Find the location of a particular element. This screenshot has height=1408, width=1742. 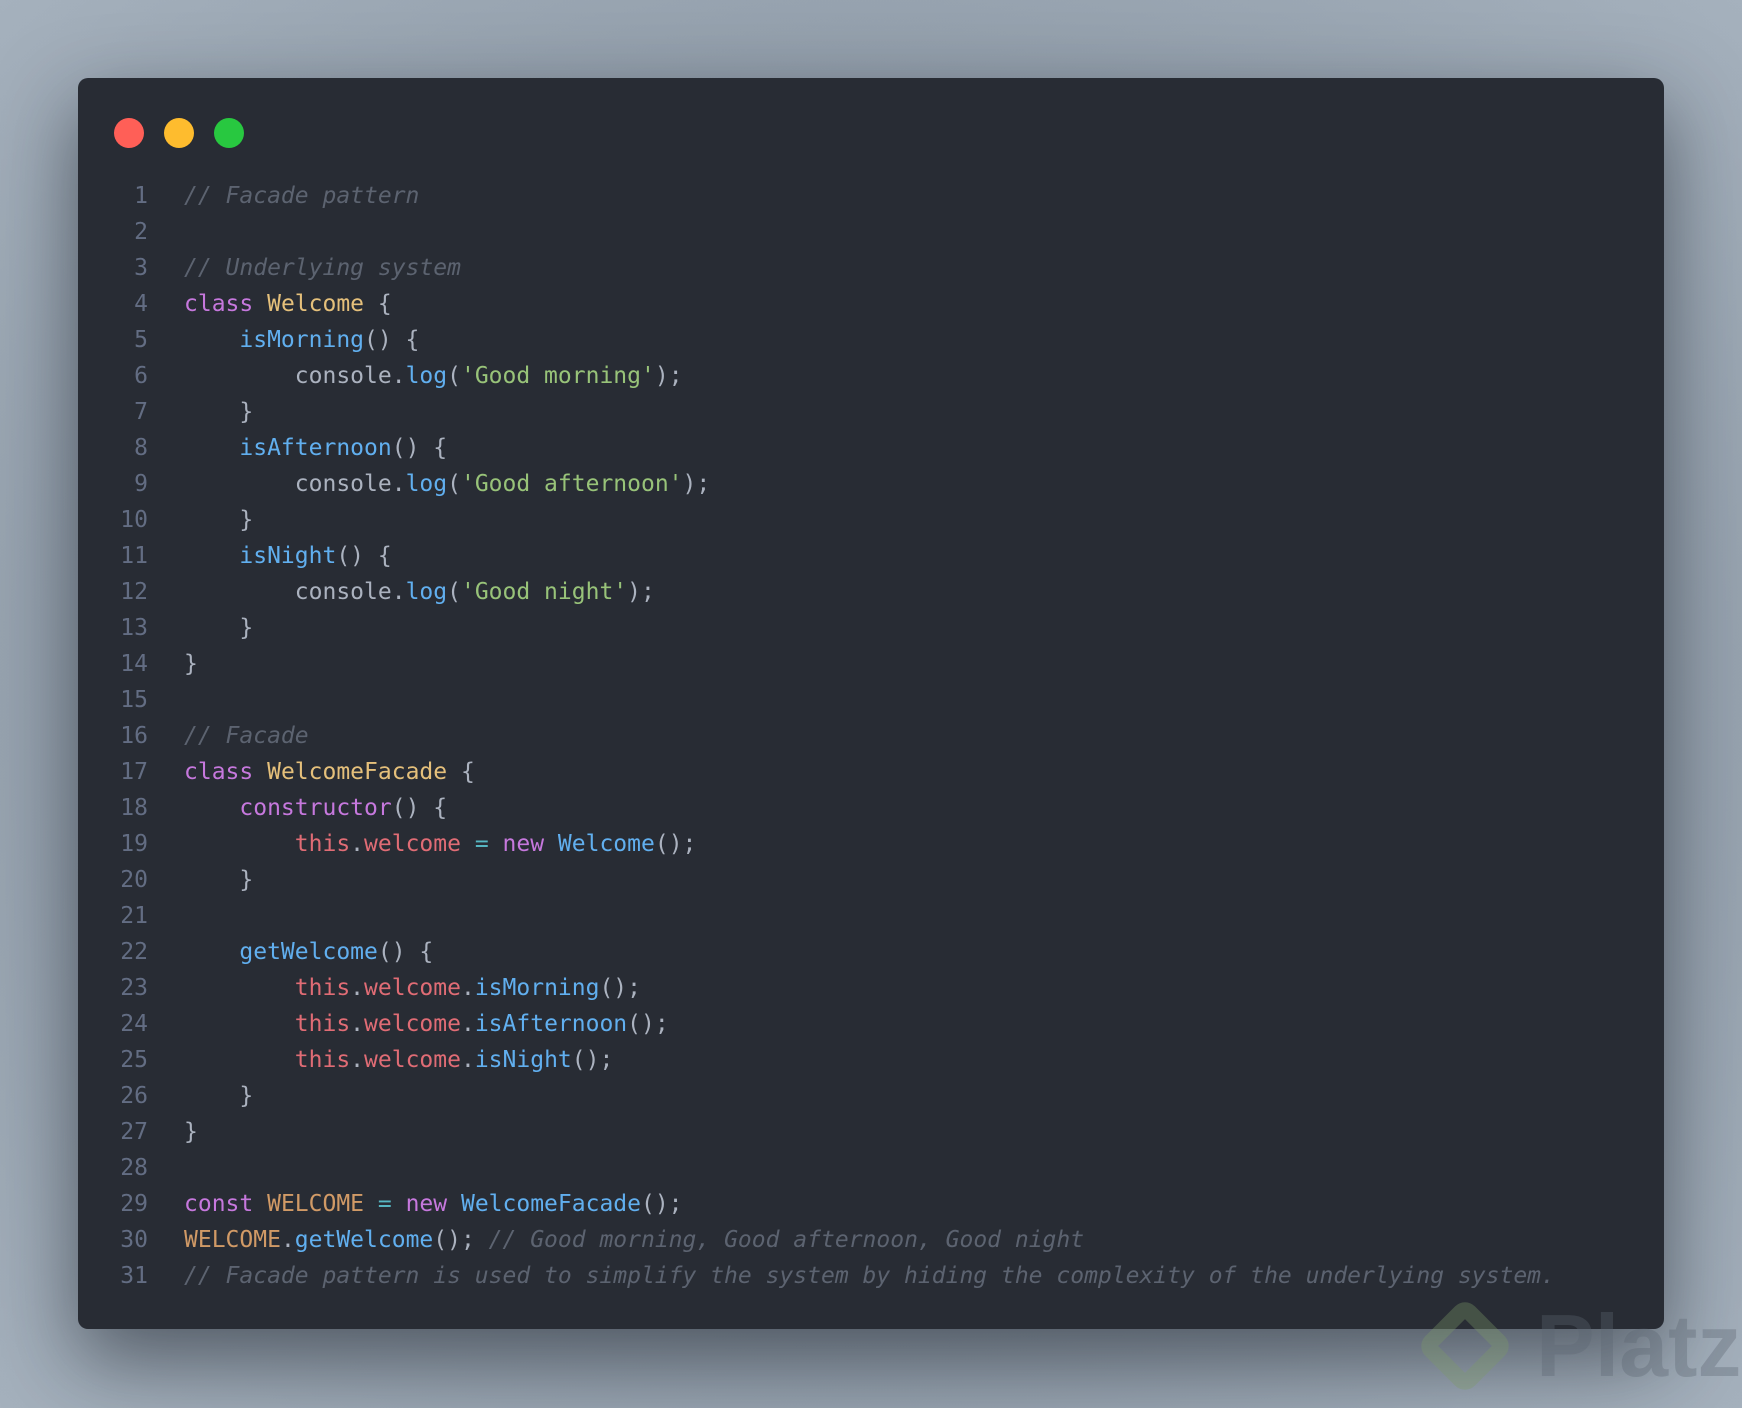

maximize-button is located at coordinates (229, 133).